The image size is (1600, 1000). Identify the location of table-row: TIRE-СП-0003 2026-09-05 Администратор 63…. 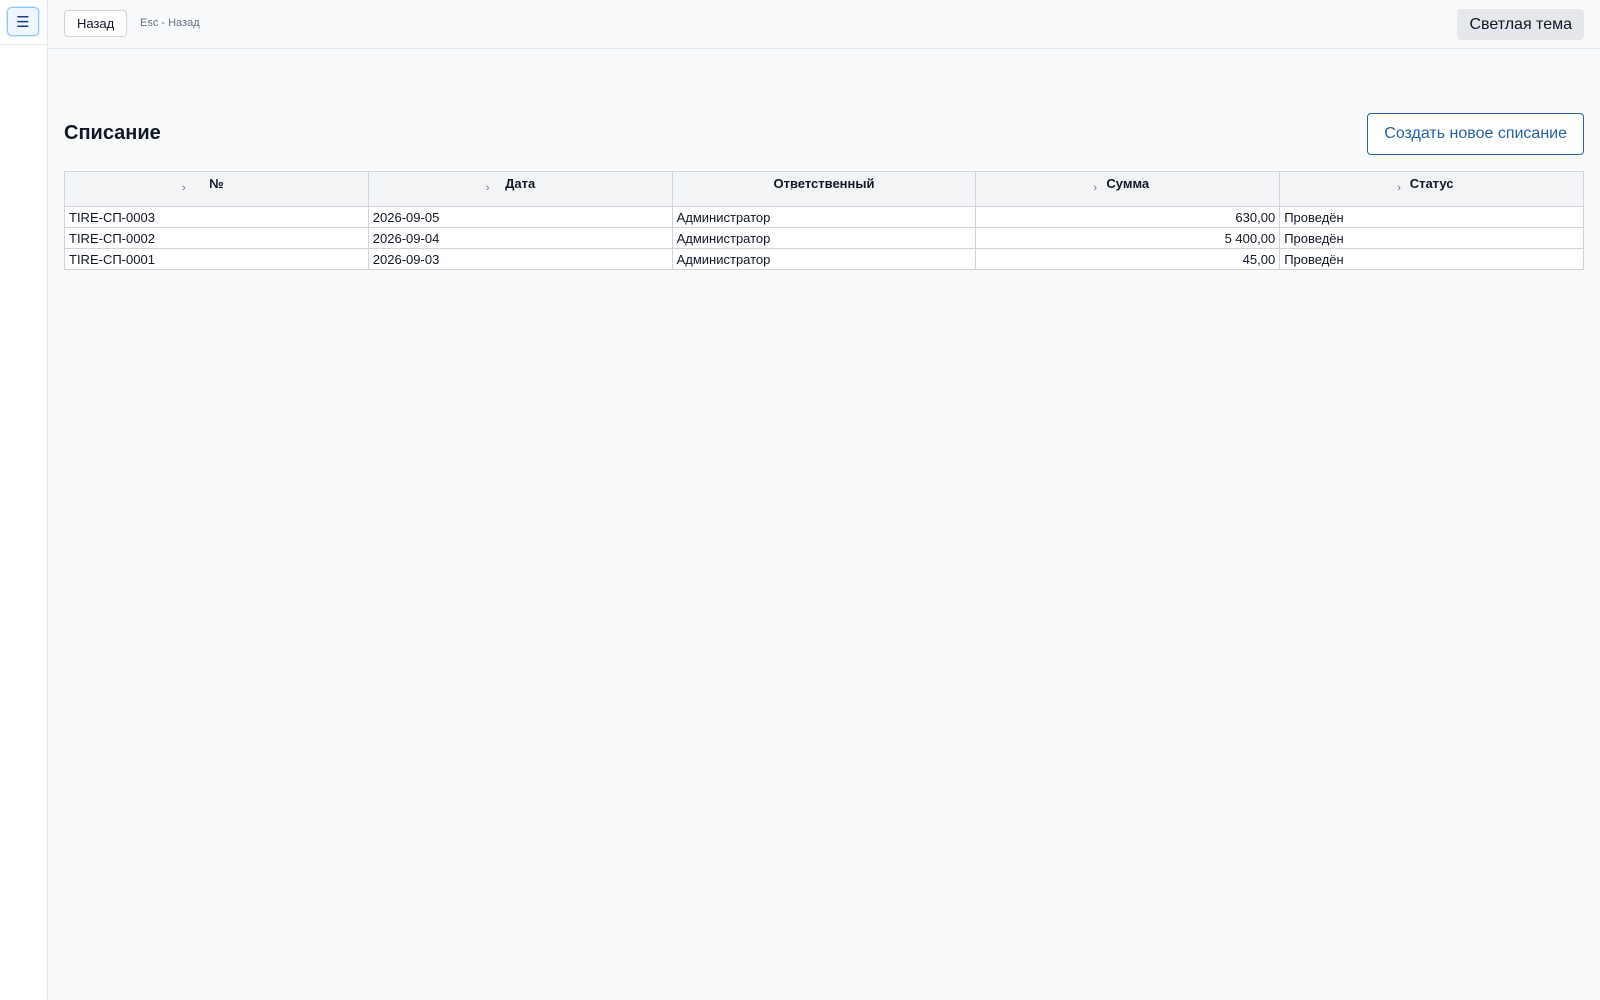
(824, 217).